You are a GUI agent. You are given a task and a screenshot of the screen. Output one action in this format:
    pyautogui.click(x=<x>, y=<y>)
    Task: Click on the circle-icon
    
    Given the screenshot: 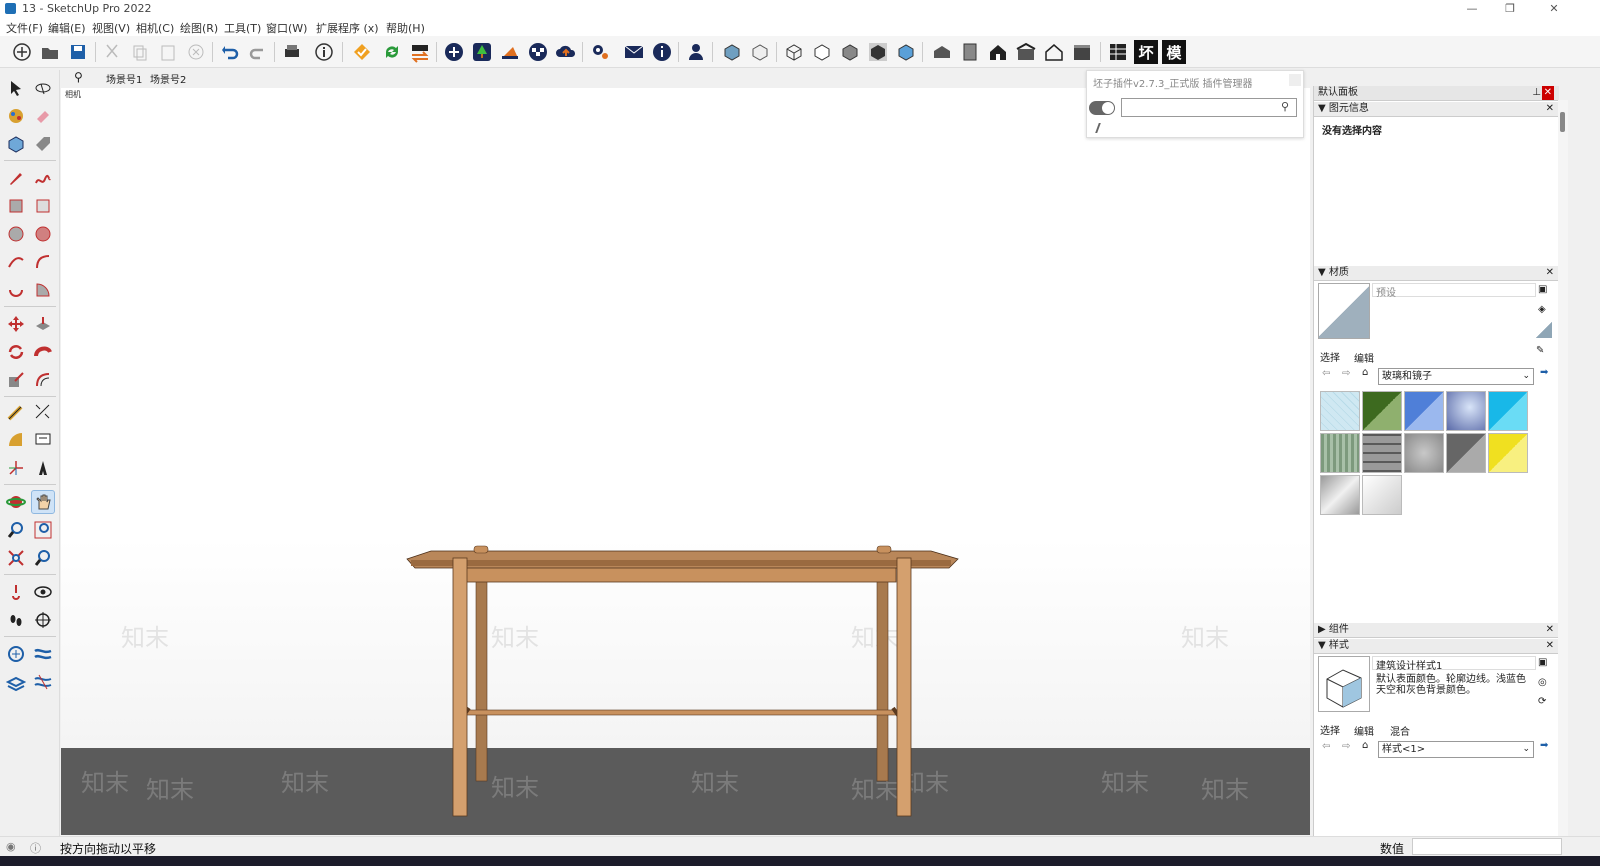 What is the action you would take?
    pyautogui.click(x=16, y=234)
    